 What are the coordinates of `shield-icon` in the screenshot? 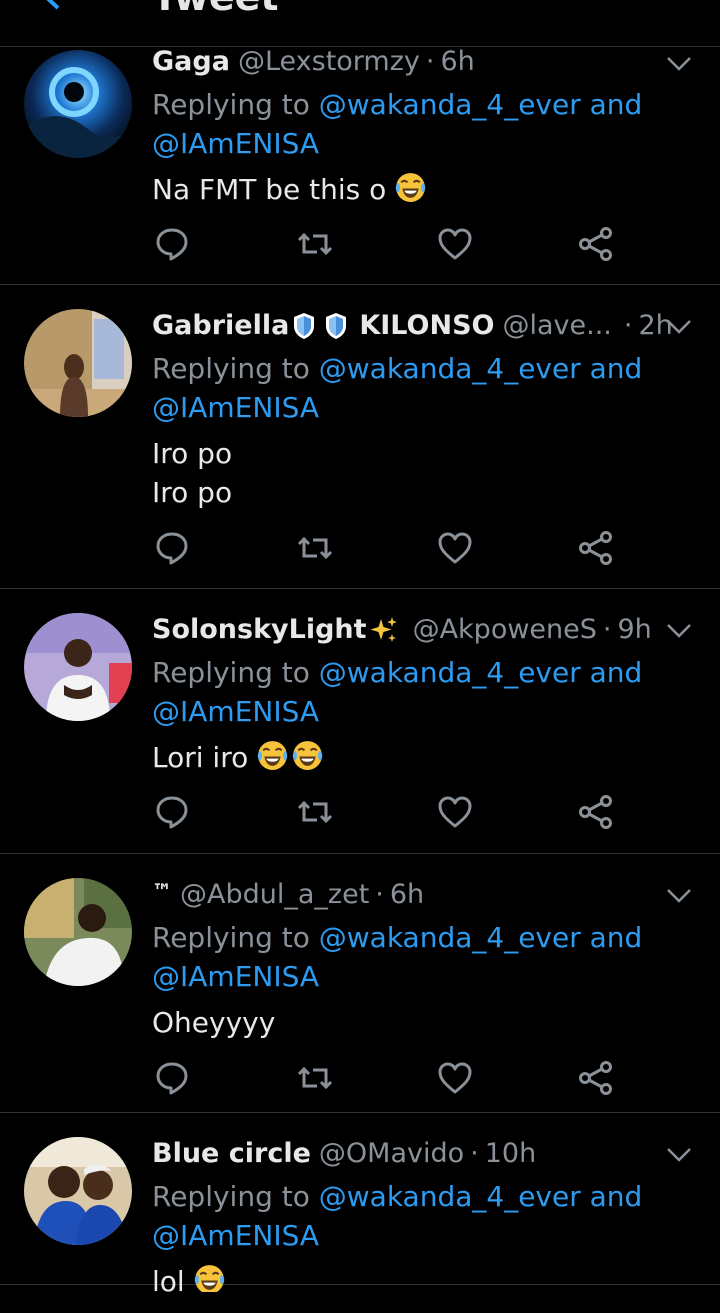 It's located at (336, 326).